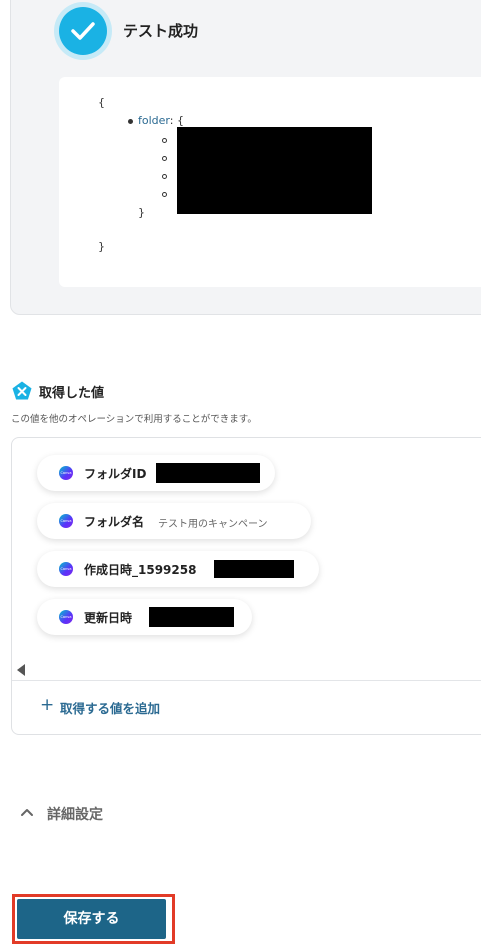  What do you see at coordinates (21, 670) in the screenshot?
I see `scroll-left-arrow` at bounding box center [21, 670].